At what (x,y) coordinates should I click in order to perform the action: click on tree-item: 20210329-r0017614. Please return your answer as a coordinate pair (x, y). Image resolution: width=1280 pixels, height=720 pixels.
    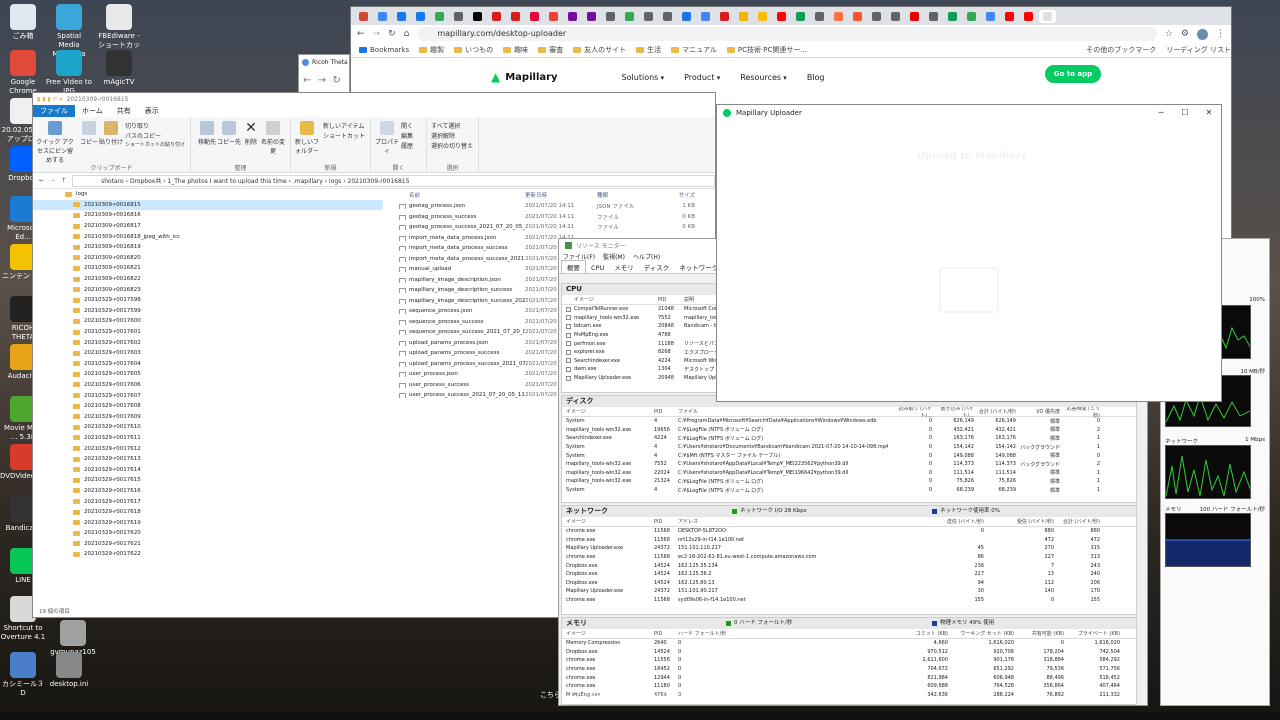
    Looking at the image, I should click on (208, 469).